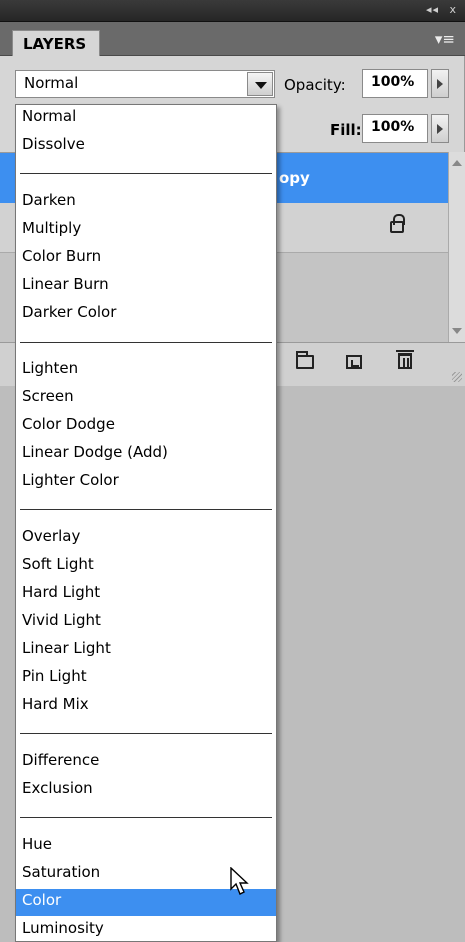 The width and height of the screenshot is (465, 942). What do you see at coordinates (146, 398) in the screenshot?
I see `blend-option-screen: Screen` at bounding box center [146, 398].